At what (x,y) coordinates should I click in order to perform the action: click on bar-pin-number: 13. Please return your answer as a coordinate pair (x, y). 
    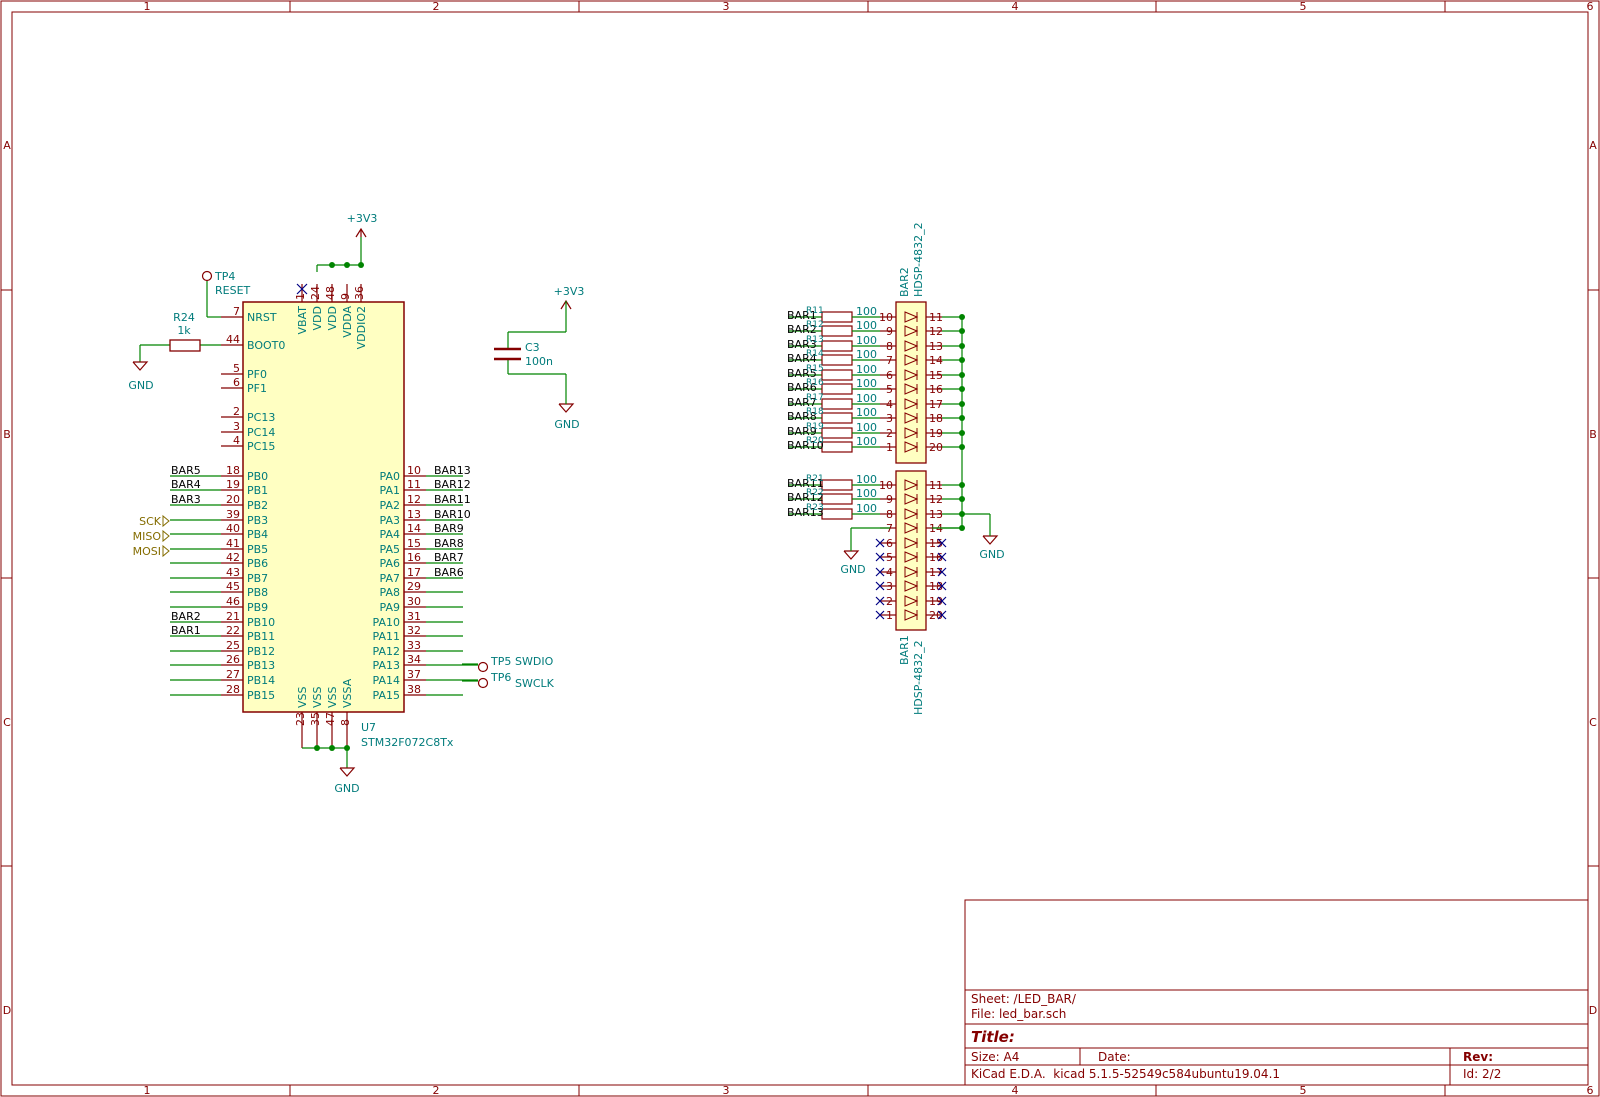
    Looking at the image, I should click on (936, 346).